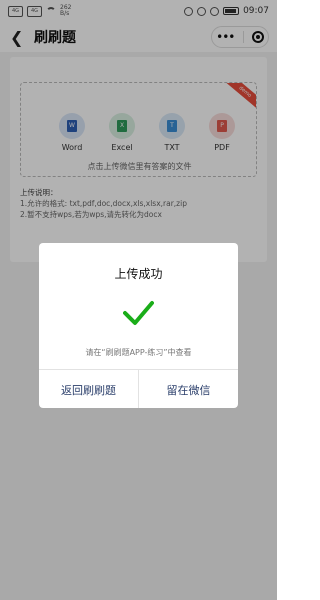 This screenshot has width=320, height=600. What do you see at coordinates (138, 274) in the screenshot?
I see `dialog-title: 上传成功` at bounding box center [138, 274].